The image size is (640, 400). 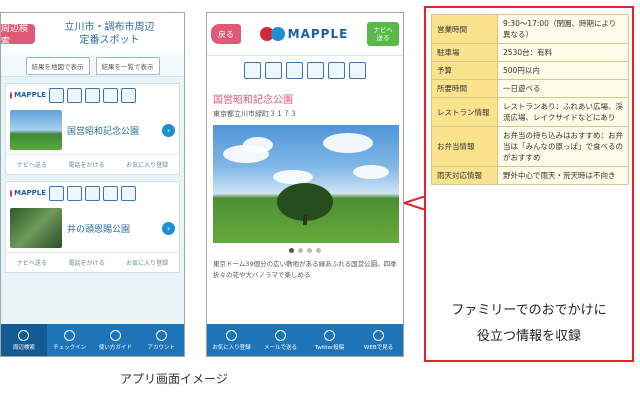 I want to click on spot-name: 井の頭恩賜公園, so click(x=112, y=228).